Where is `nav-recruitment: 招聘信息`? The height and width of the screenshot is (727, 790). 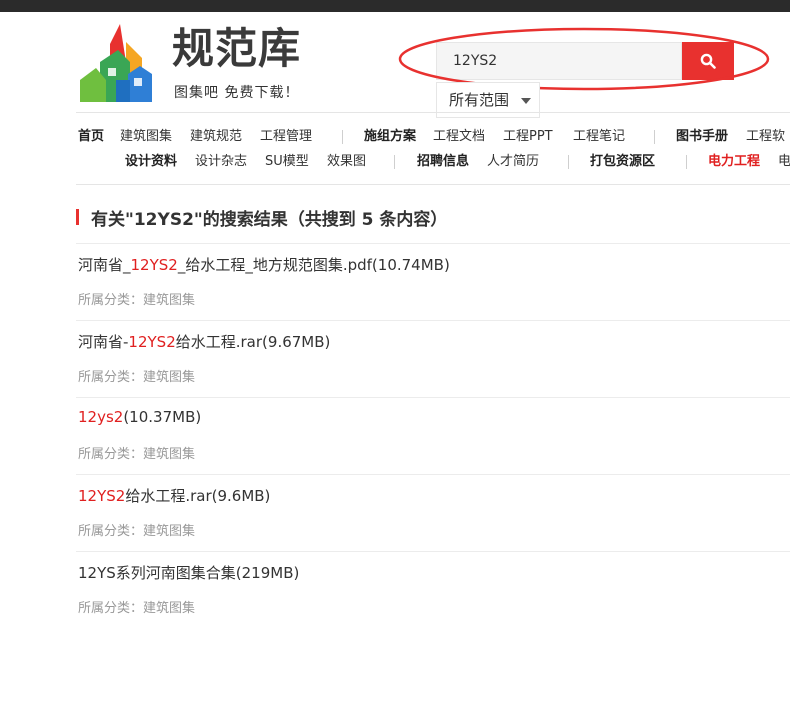
nav-recruitment: 招聘信息 is located at coordinates (443, 162).